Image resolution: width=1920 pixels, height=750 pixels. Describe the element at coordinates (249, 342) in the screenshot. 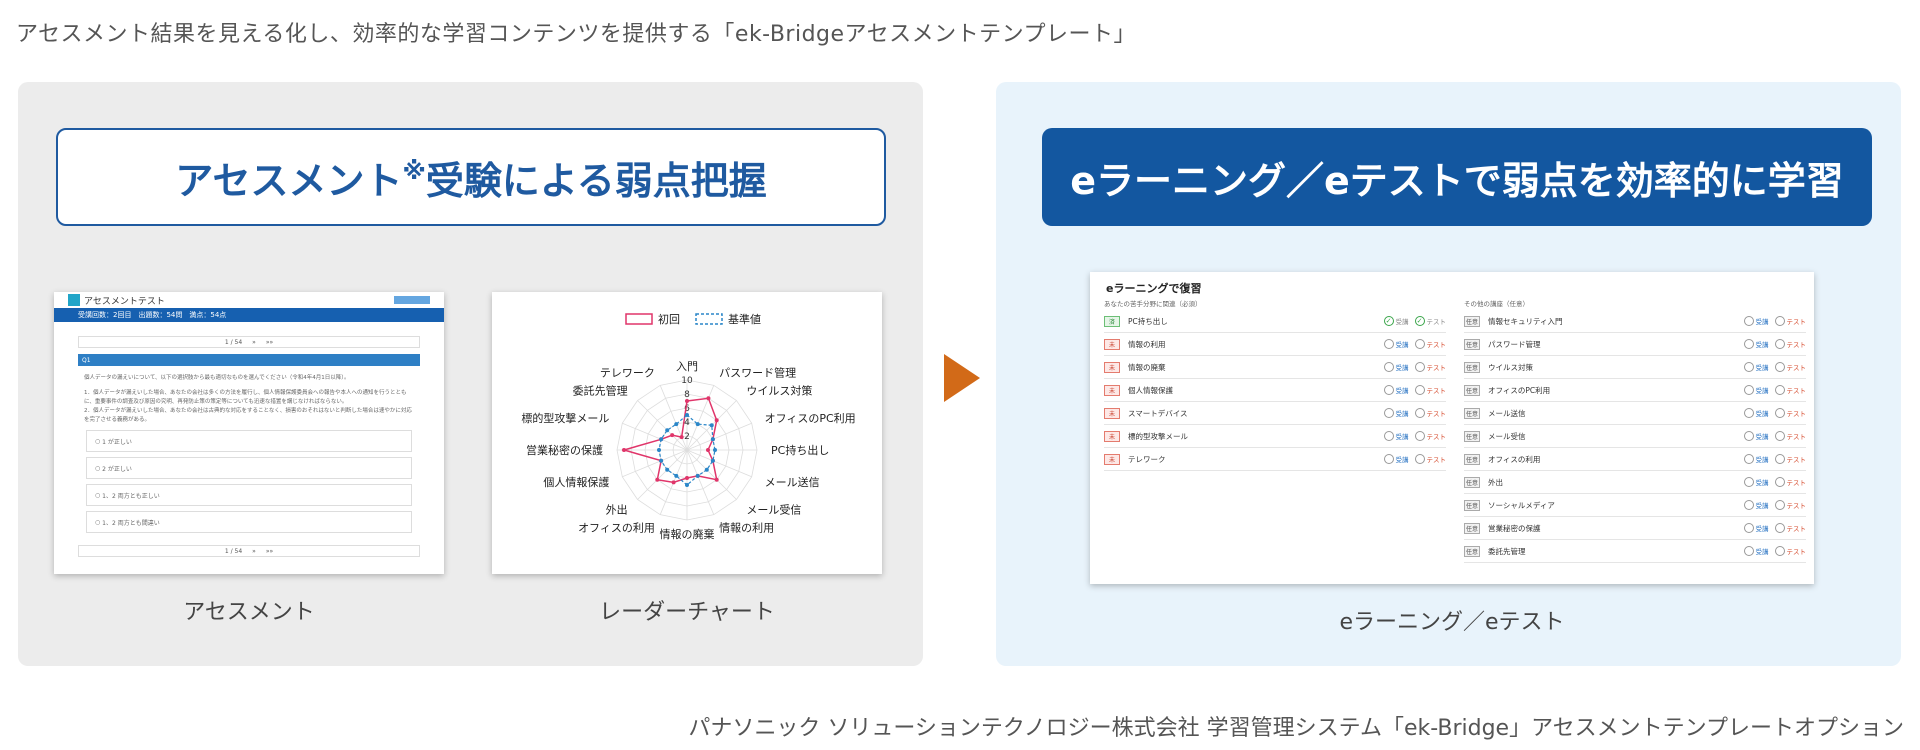

I see `assessment-pager-top: 1 / 54 » »»` at that location.